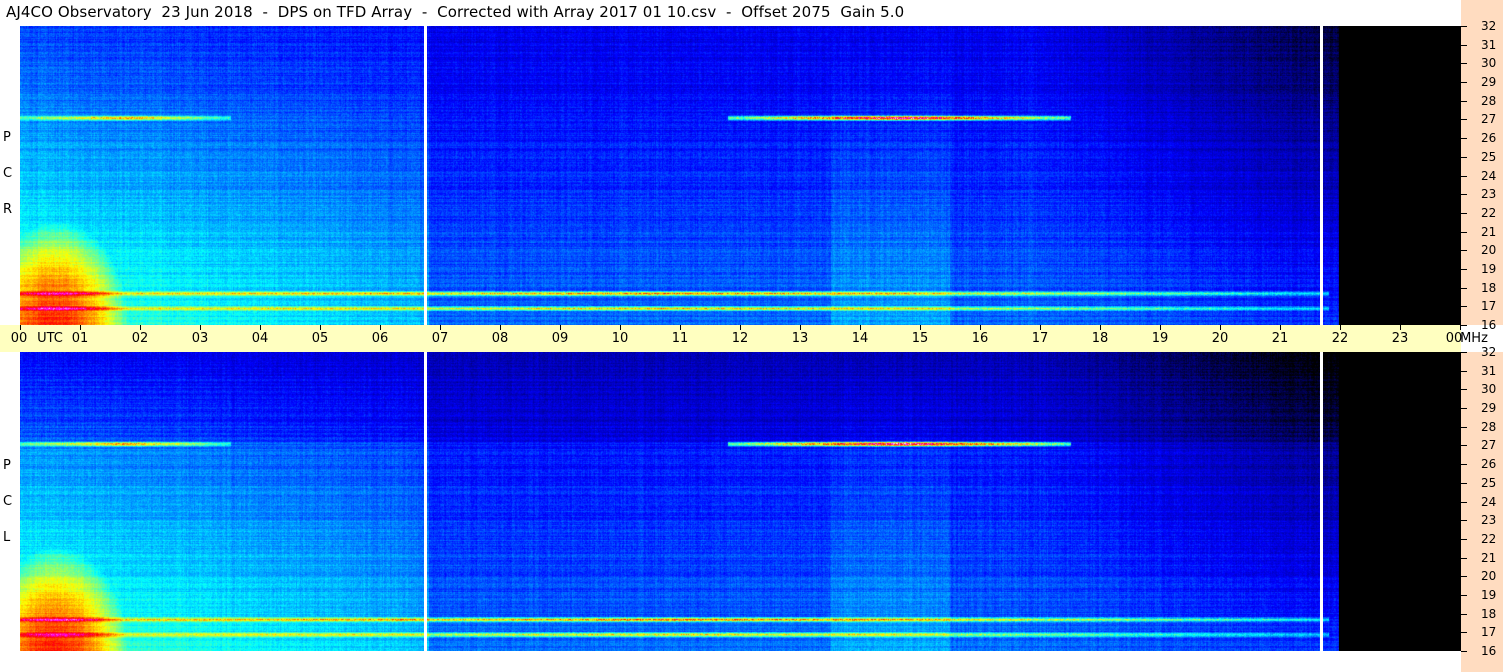 The width and height of the screenshot is (1503, 672). I want to click on time-tick-label: 04, so click(260, 338).